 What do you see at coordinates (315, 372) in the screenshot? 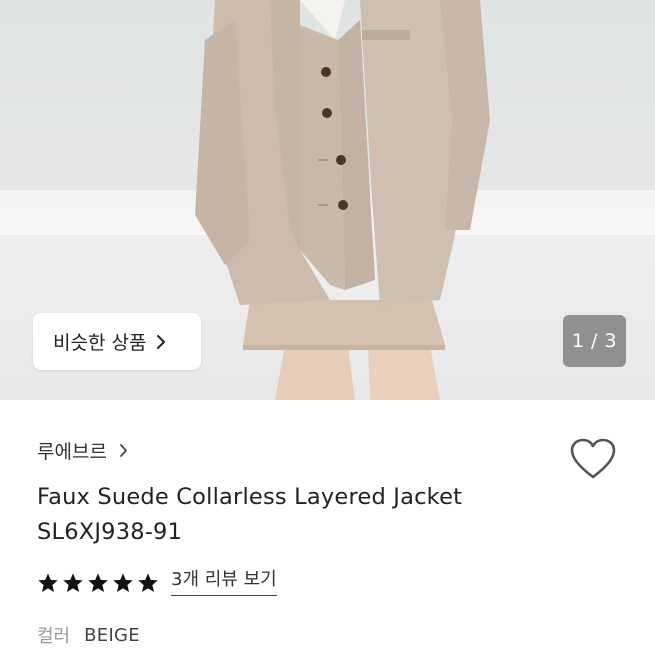
I see `legs-left` at bounding box center [315, 372].